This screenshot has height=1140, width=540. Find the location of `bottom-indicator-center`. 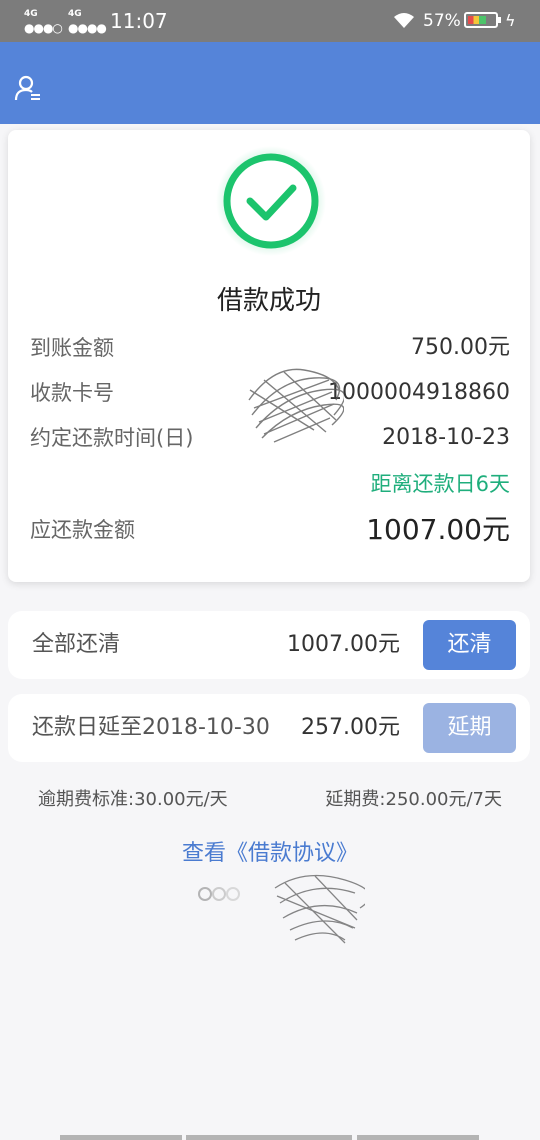

bottom-indicator-center is located at coordinates (269, 1137).